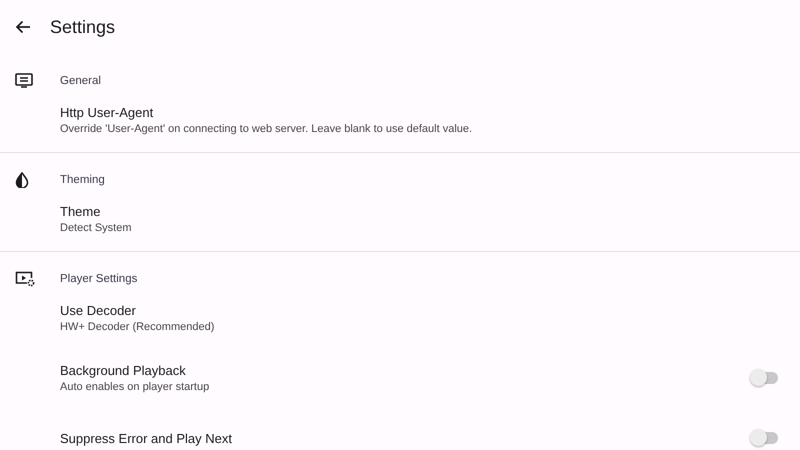 This screenshot has height=450, width=800. Describe the element at coordinates (80, 81) in the screenshot. I see `section-header: General` at that location.